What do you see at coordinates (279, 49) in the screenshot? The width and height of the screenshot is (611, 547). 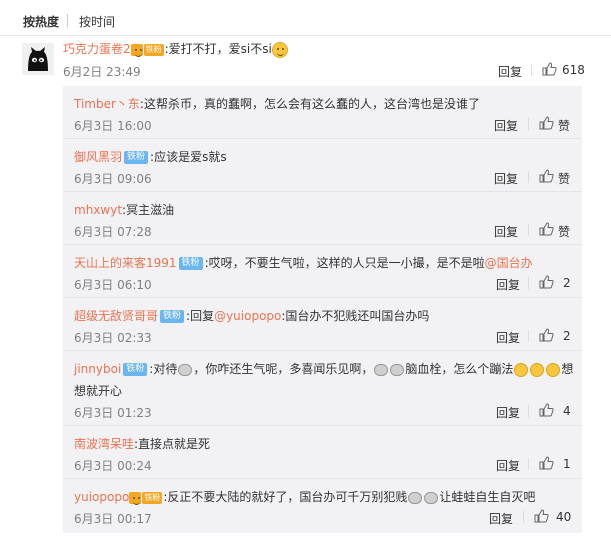 I see `sweat-smile-emoji-icon` at bounding box center [279, 49].